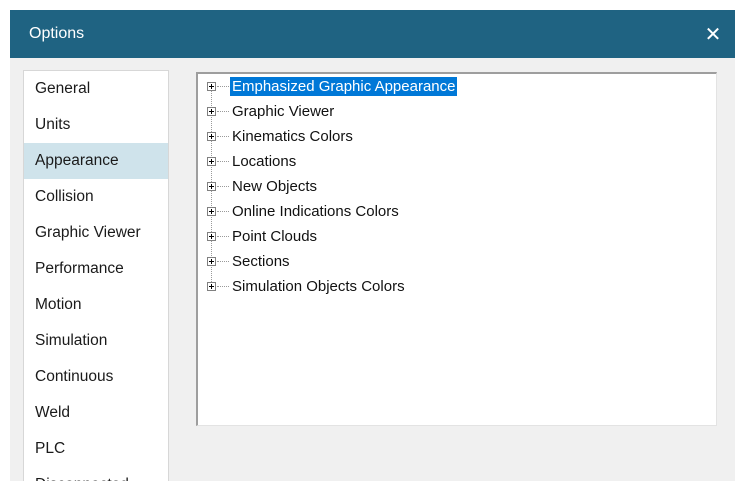  Describe the element at coordinates (457, 238) in the screenshot. I see `tree-item-point-clouds: Point Clouds` at that location.